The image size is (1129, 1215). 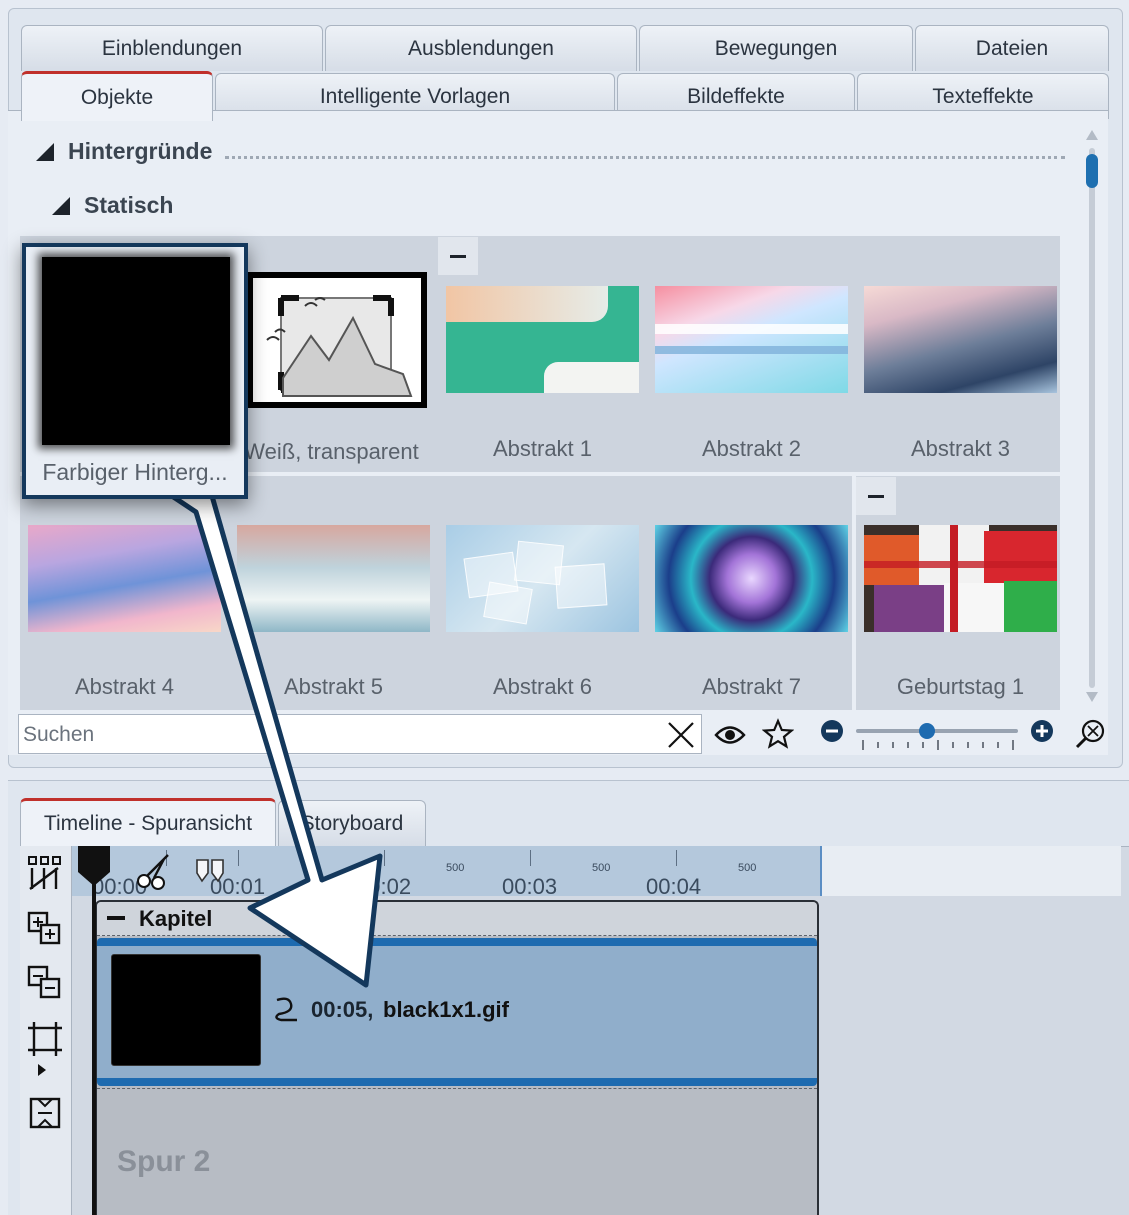 I want to click on tile-abstrakt-1: Abstrakt 1, so click(x=542, y=374).